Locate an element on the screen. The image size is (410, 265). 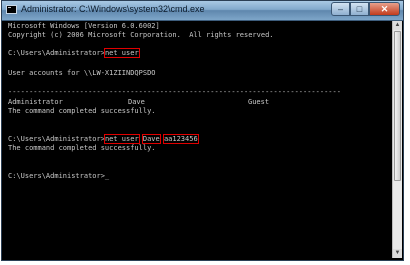
cmd-icon is located at coordinates (11, 9).